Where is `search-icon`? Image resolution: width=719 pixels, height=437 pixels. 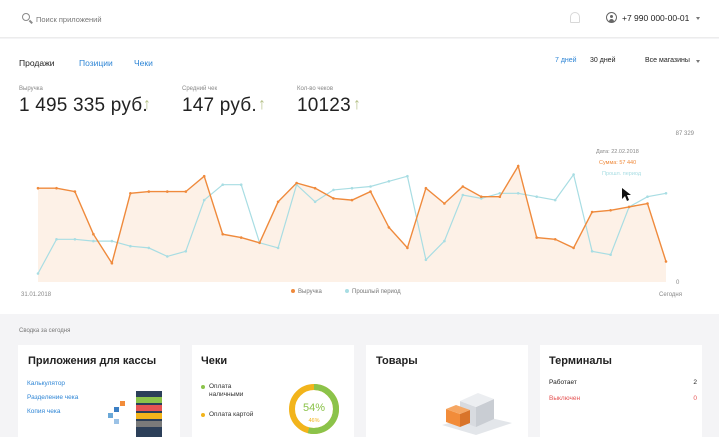
search-icon is located at coordinates (26, 17).